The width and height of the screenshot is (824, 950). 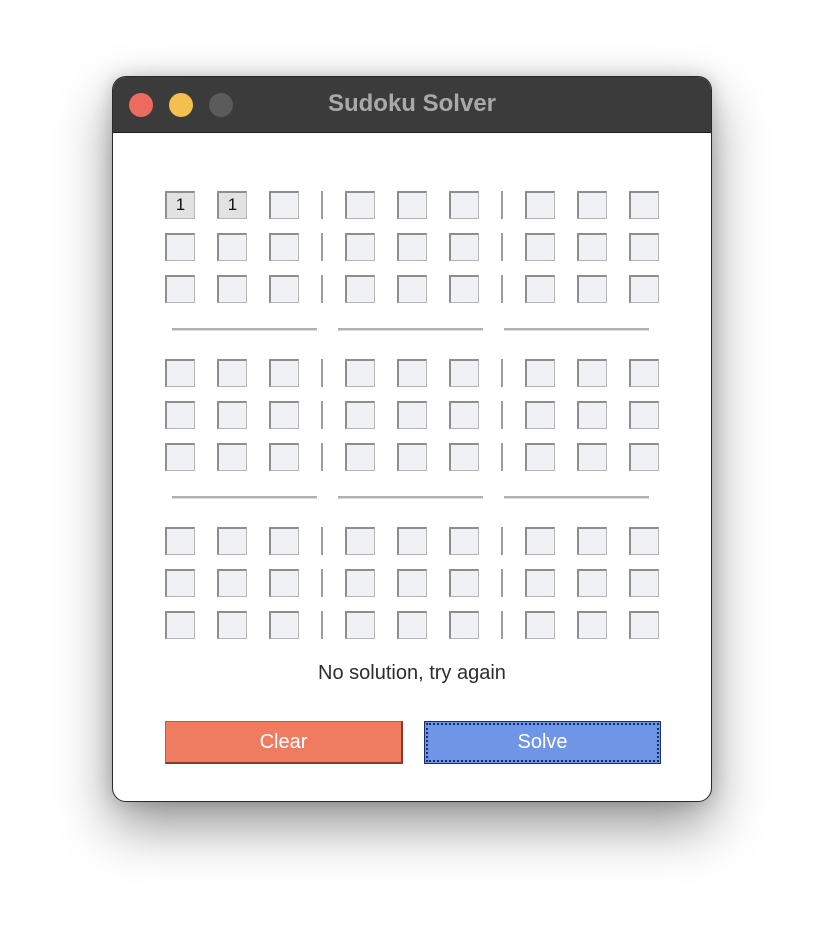 What do you see at coordinates (412, 103) in the screenshot?
I see `window-title: Sudoku Solver` at bounding box center [412, 103].